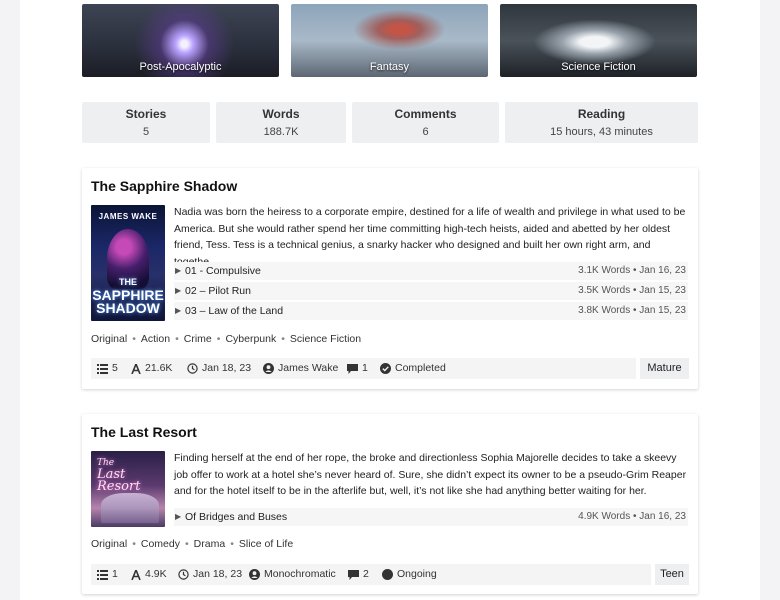  I want to click on comment-count: 2, so click(358, 574).